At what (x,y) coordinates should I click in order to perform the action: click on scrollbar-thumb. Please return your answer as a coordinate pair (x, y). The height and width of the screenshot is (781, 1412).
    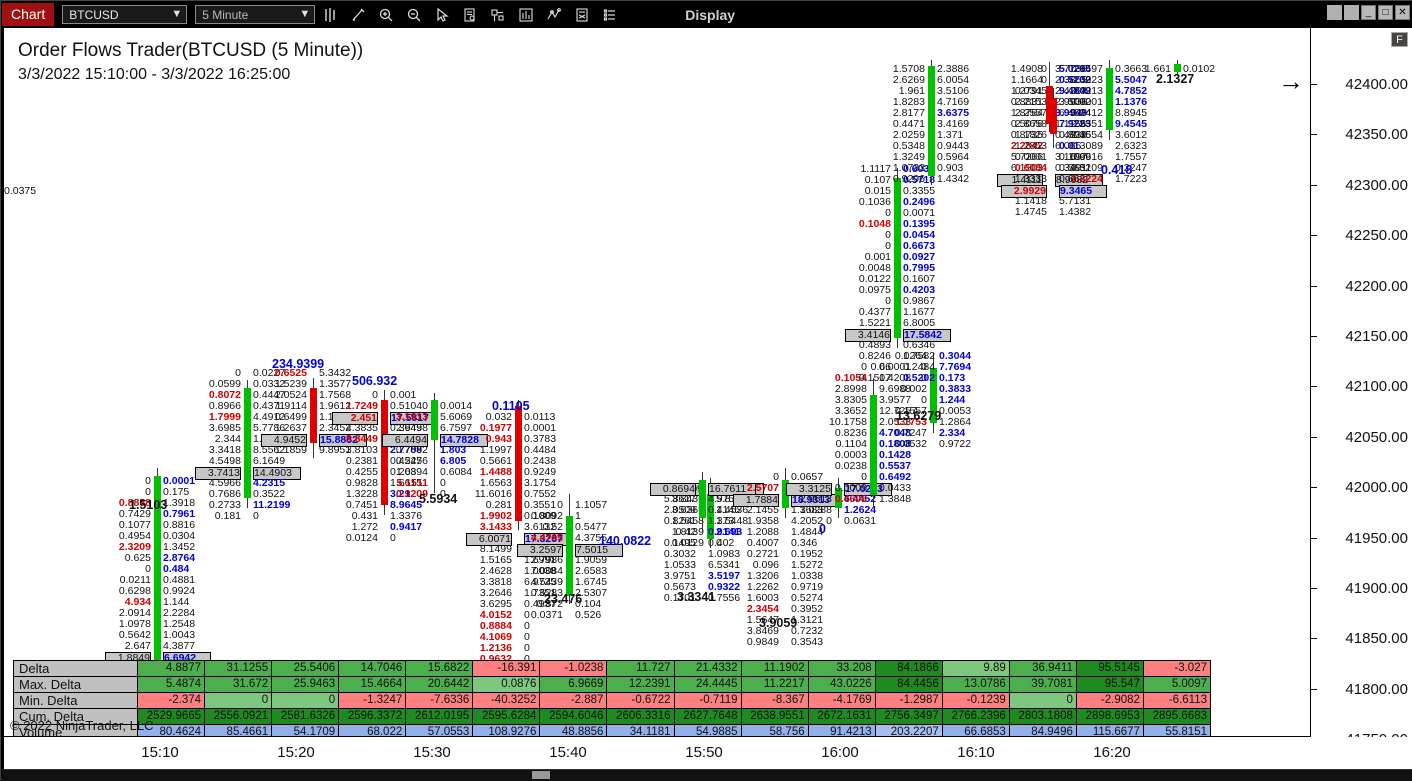
    Looking at the image, I should click on (541, 775).